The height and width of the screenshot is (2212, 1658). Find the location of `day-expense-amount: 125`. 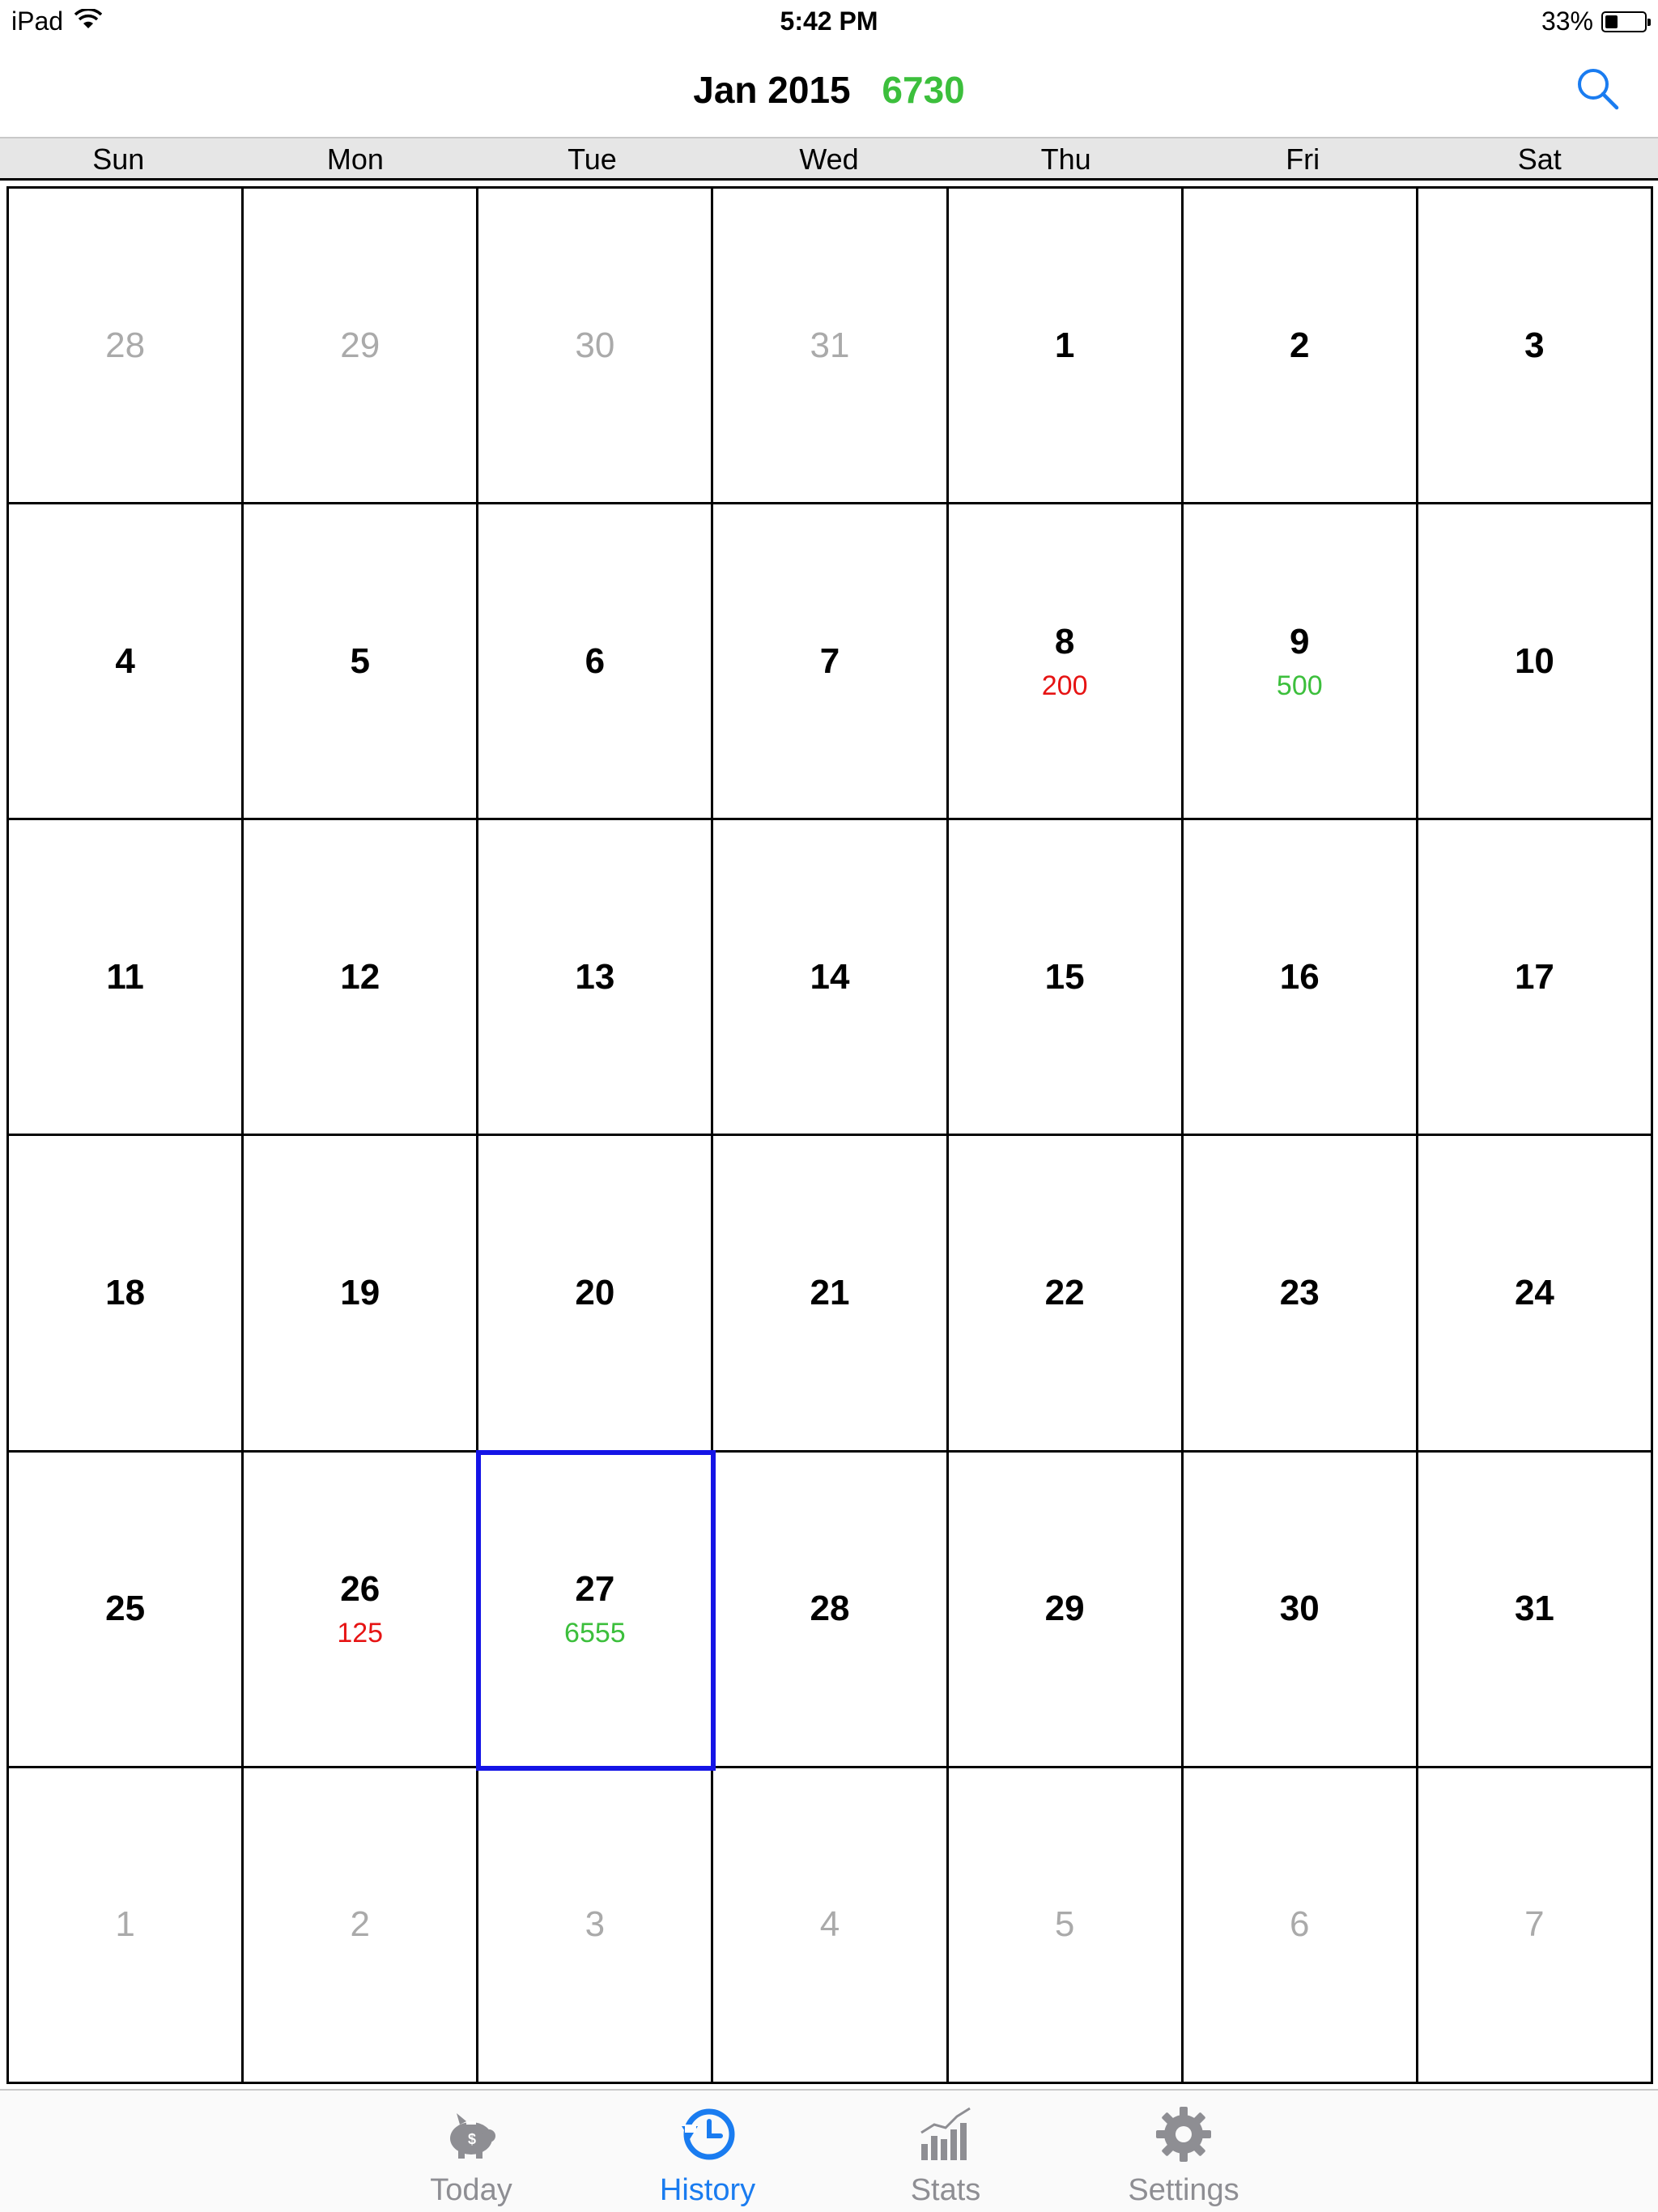

day-expense-amount: 125 is located at coordinates (360, 1633).